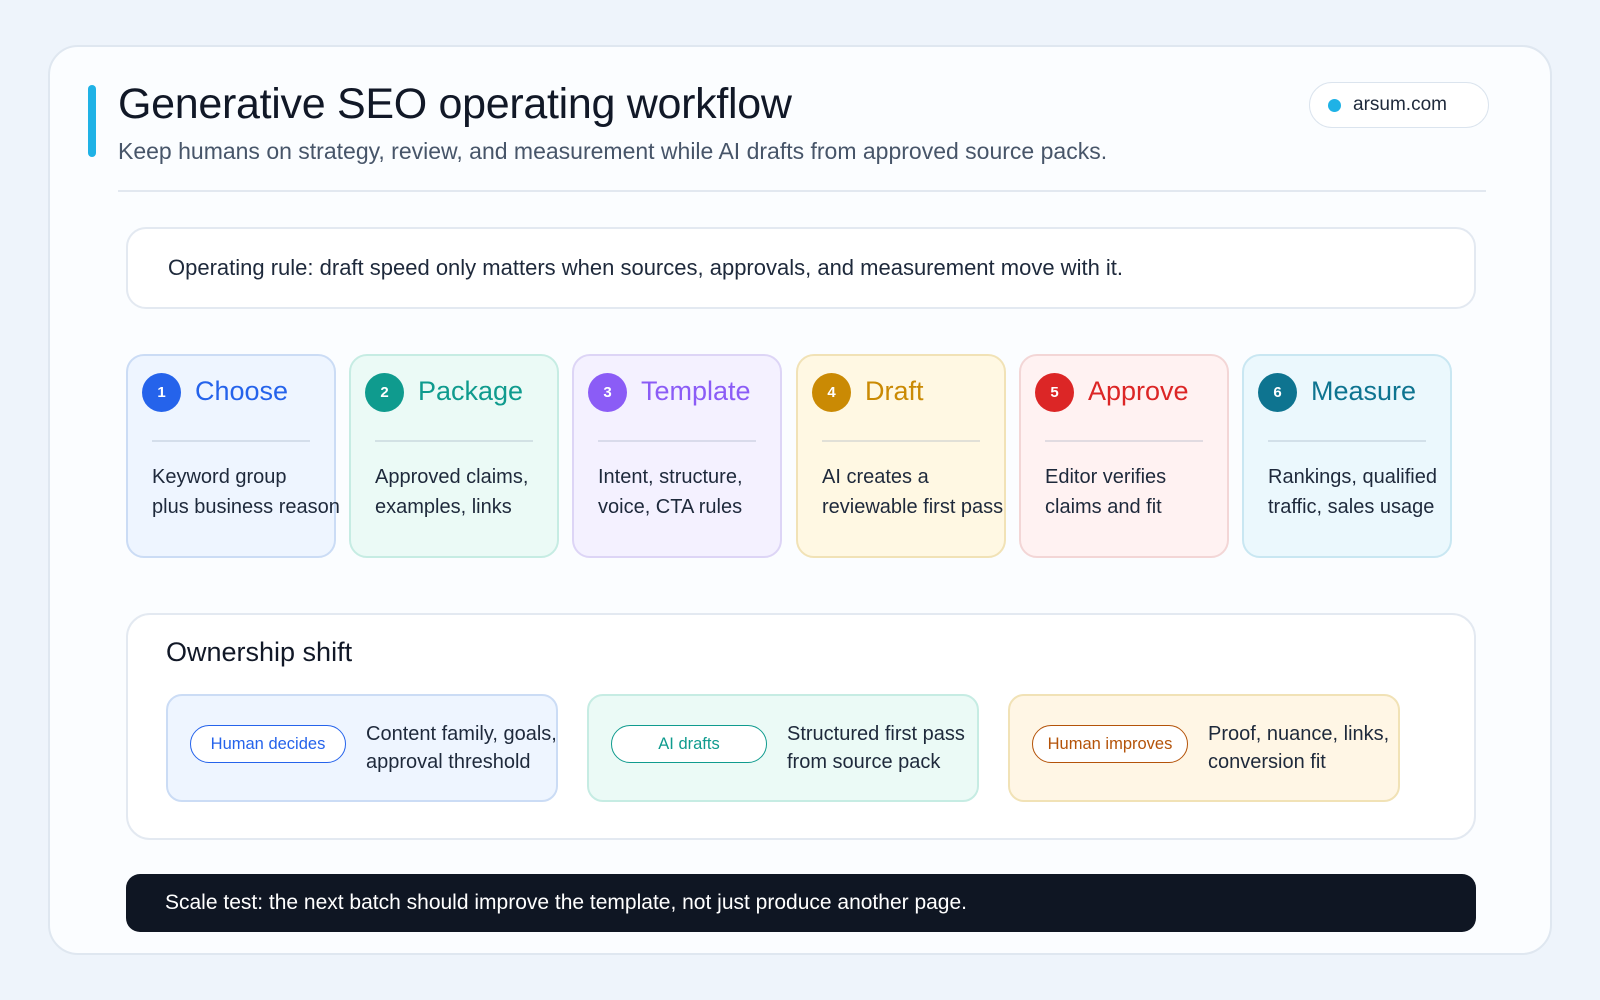 This screenshot has width=1600, height=1000. What do you see at coordinates (384, 392) in the screenshot?
I see `step-number-badge: 2` at bounding box center [384, 392].